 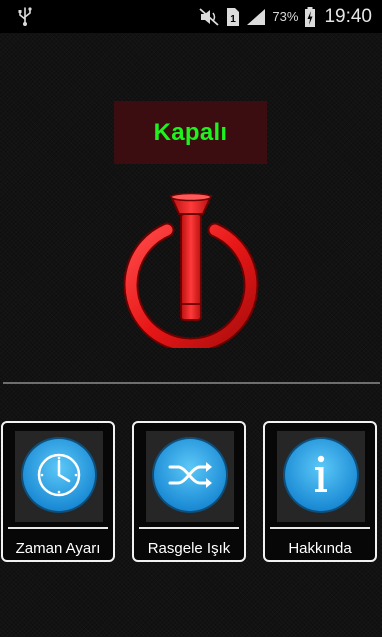 I want to click on random-light-button: Rasgele Işık, so click(x=189, y=491).